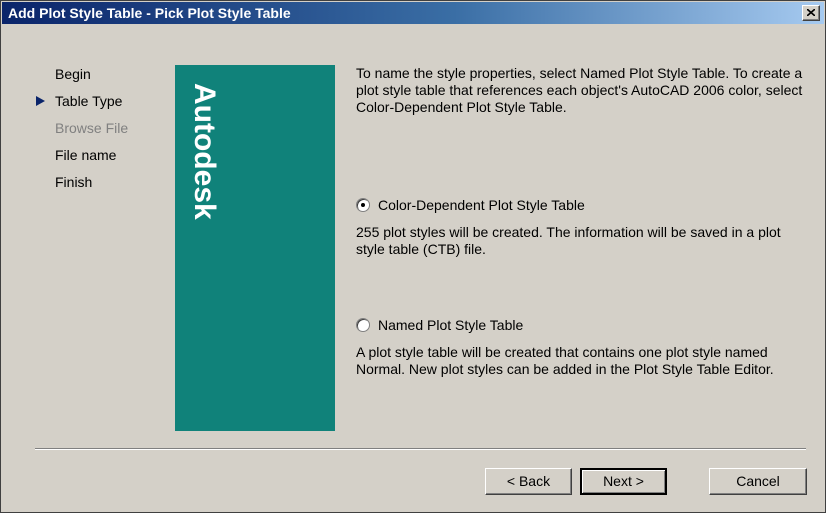 The height and width of the screenshot is (513, 826). I want to click on footer-divider, so click(420, 449).